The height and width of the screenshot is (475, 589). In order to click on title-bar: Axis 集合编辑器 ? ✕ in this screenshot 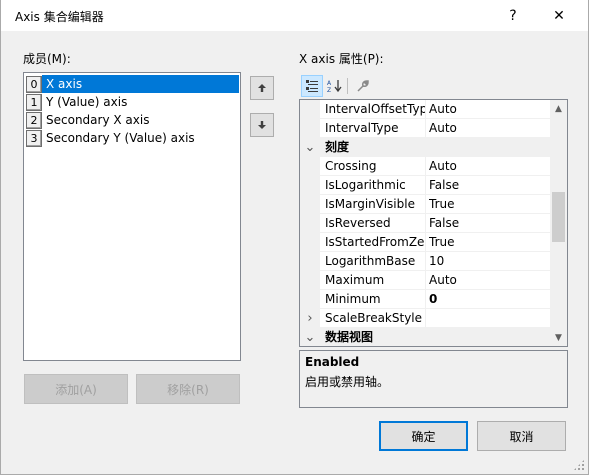, I will do `click(294, 15)`.